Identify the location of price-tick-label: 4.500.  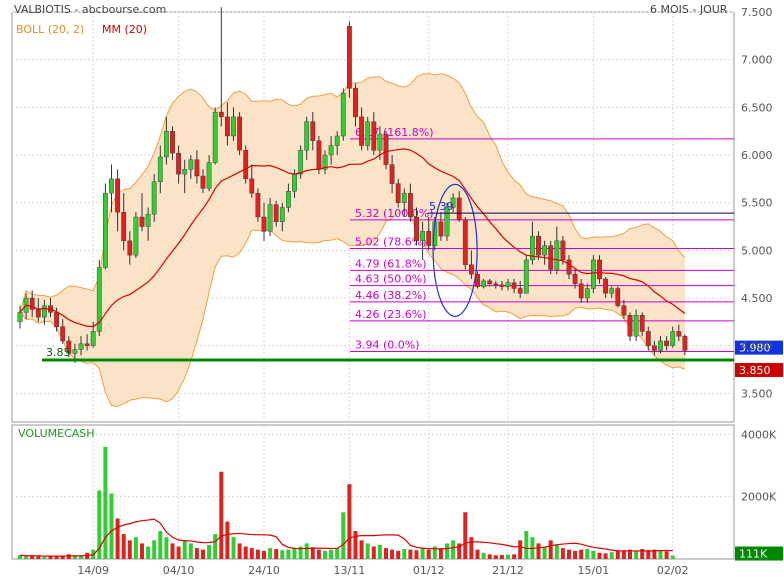
(757, 298).